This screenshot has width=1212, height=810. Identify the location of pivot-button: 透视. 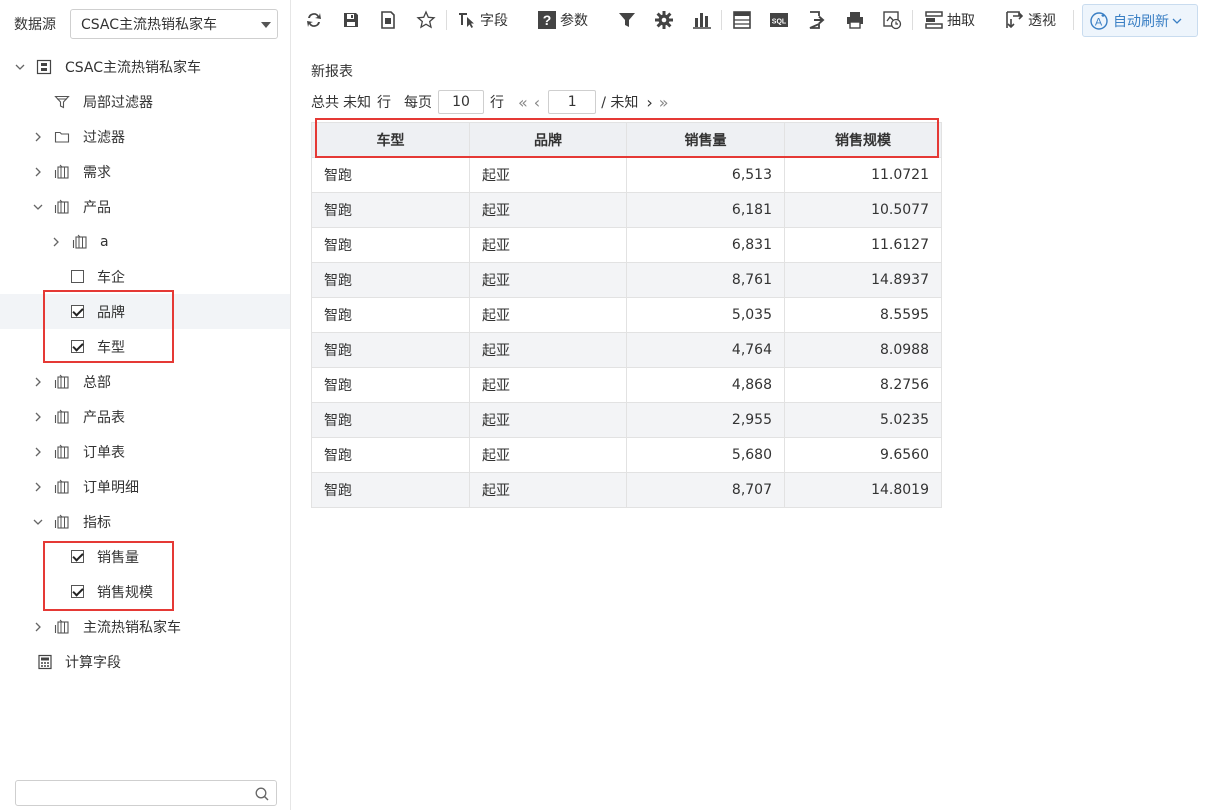
(1030, 20).